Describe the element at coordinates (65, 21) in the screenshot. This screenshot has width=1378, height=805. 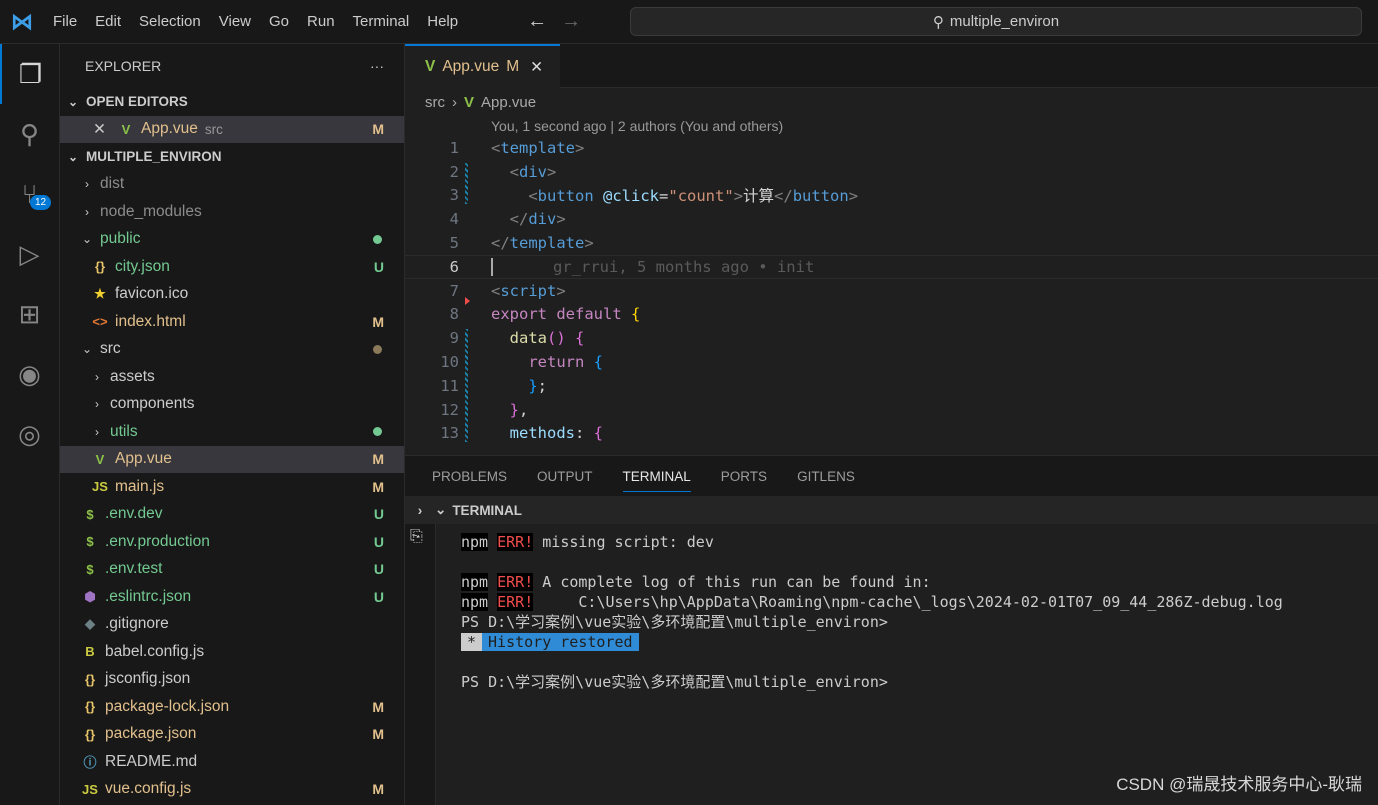
I see `menu-file: File` at that location.